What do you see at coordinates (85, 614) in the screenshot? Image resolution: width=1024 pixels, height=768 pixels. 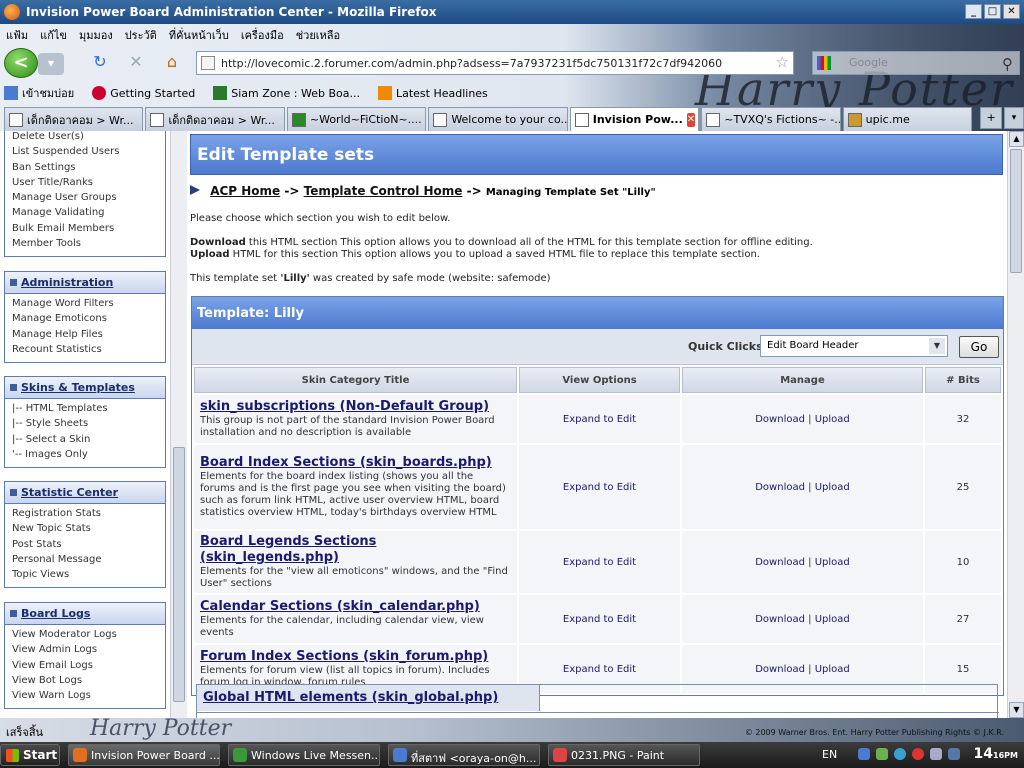 I see `sidebar-section-title: Board Logs` at bounding box center [85, 614].